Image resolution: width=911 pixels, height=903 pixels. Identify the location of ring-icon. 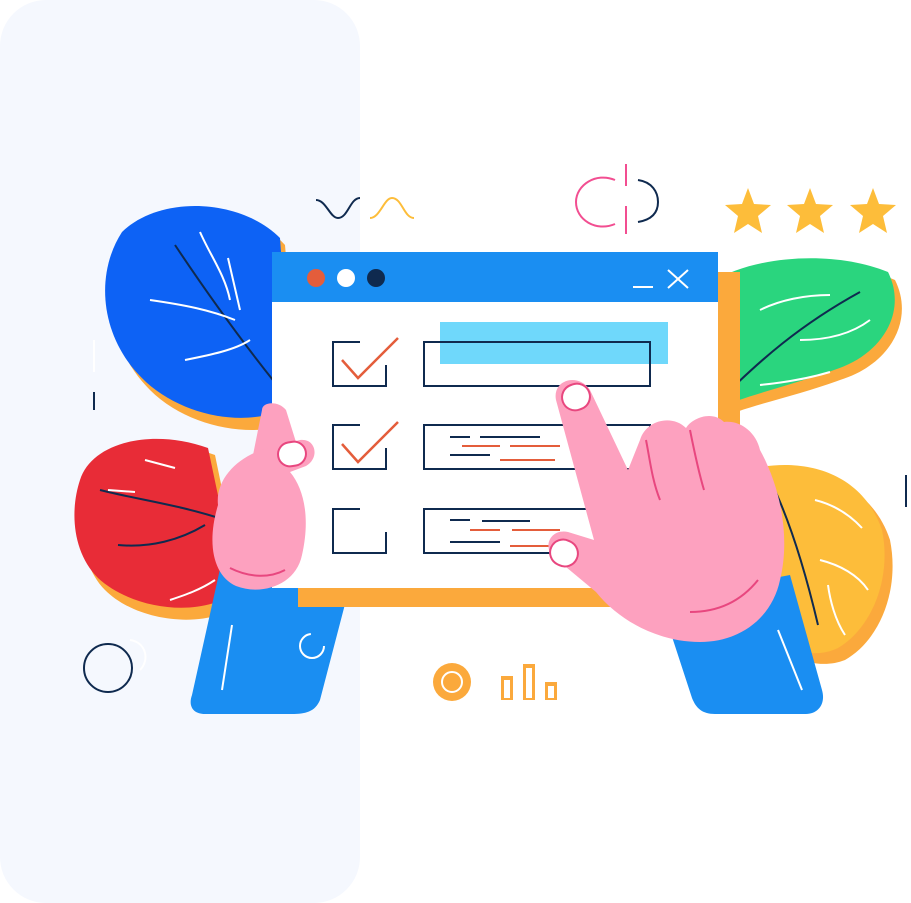
(452, 682).